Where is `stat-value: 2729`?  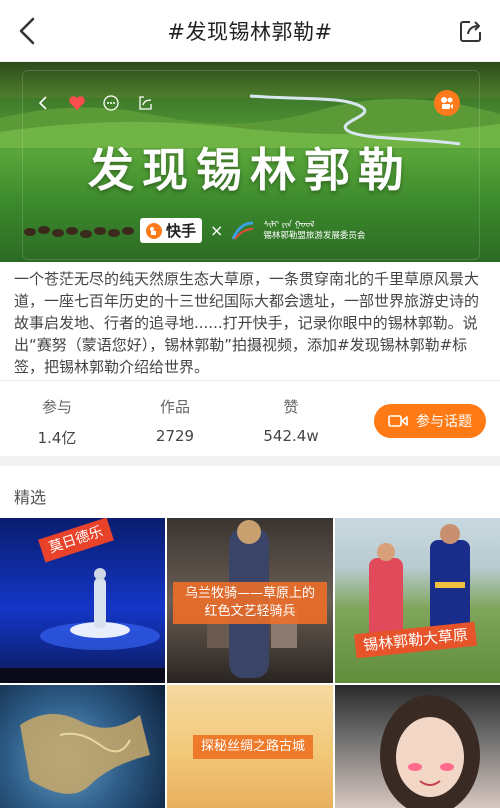
stat-value: 2729 is located at coordinates (175, 436).